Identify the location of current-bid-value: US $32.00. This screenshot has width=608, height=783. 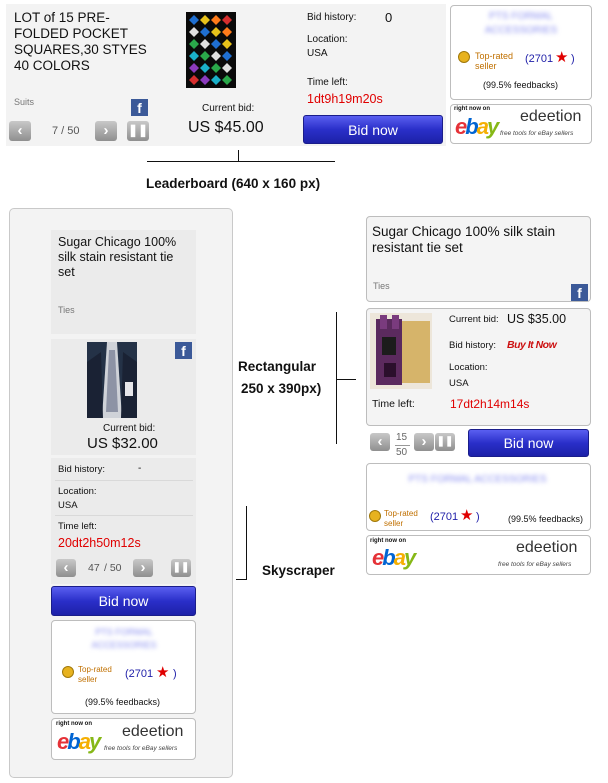
(122, 443).